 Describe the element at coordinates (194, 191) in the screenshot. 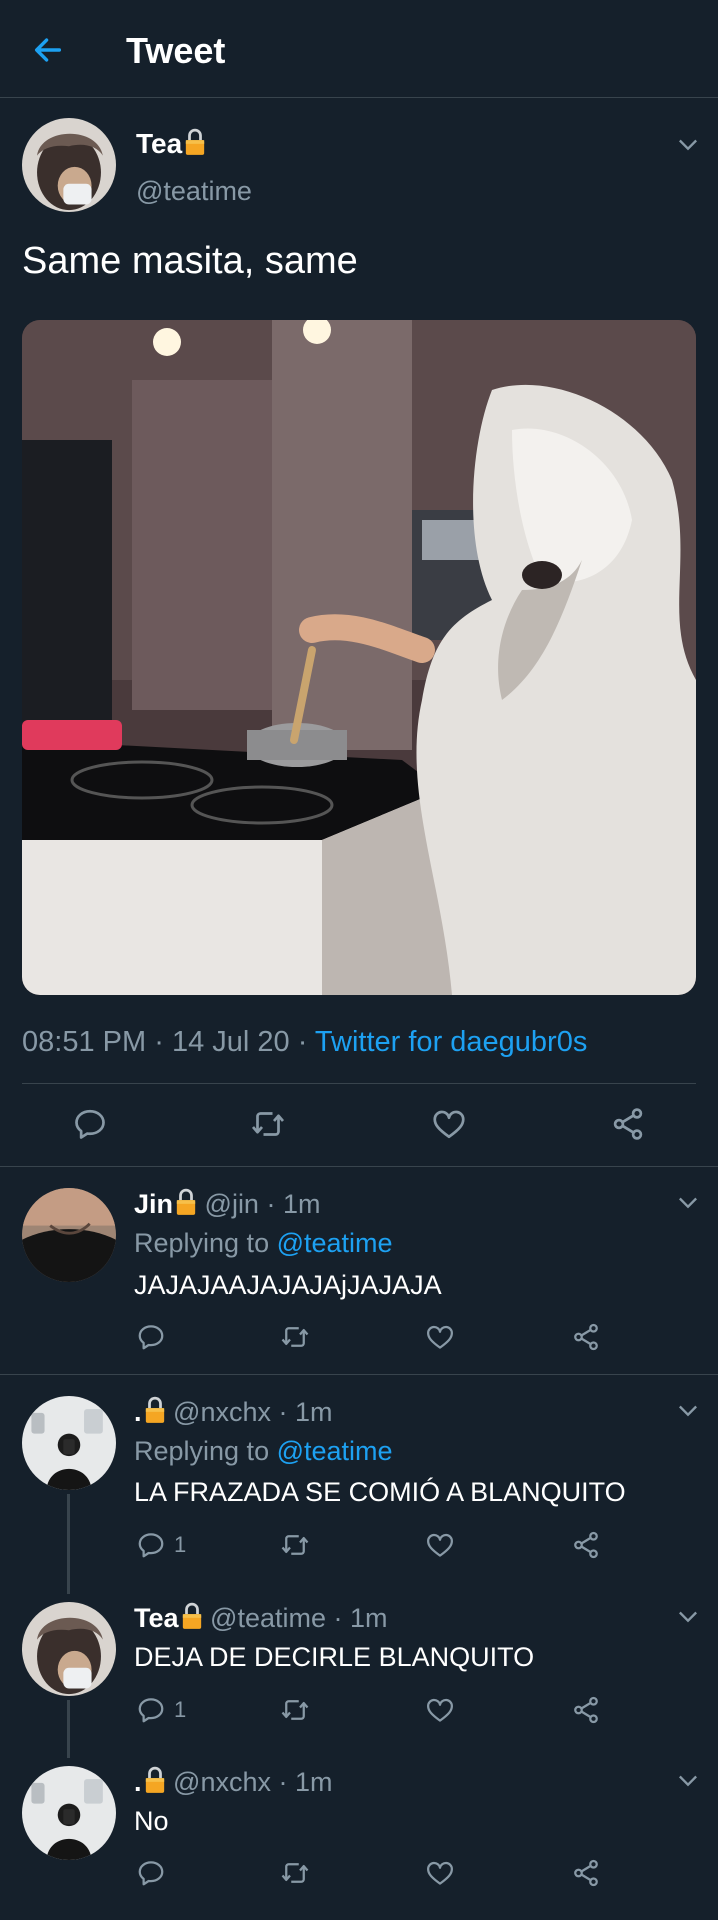

I see `author-handle: @teatime` at that location.